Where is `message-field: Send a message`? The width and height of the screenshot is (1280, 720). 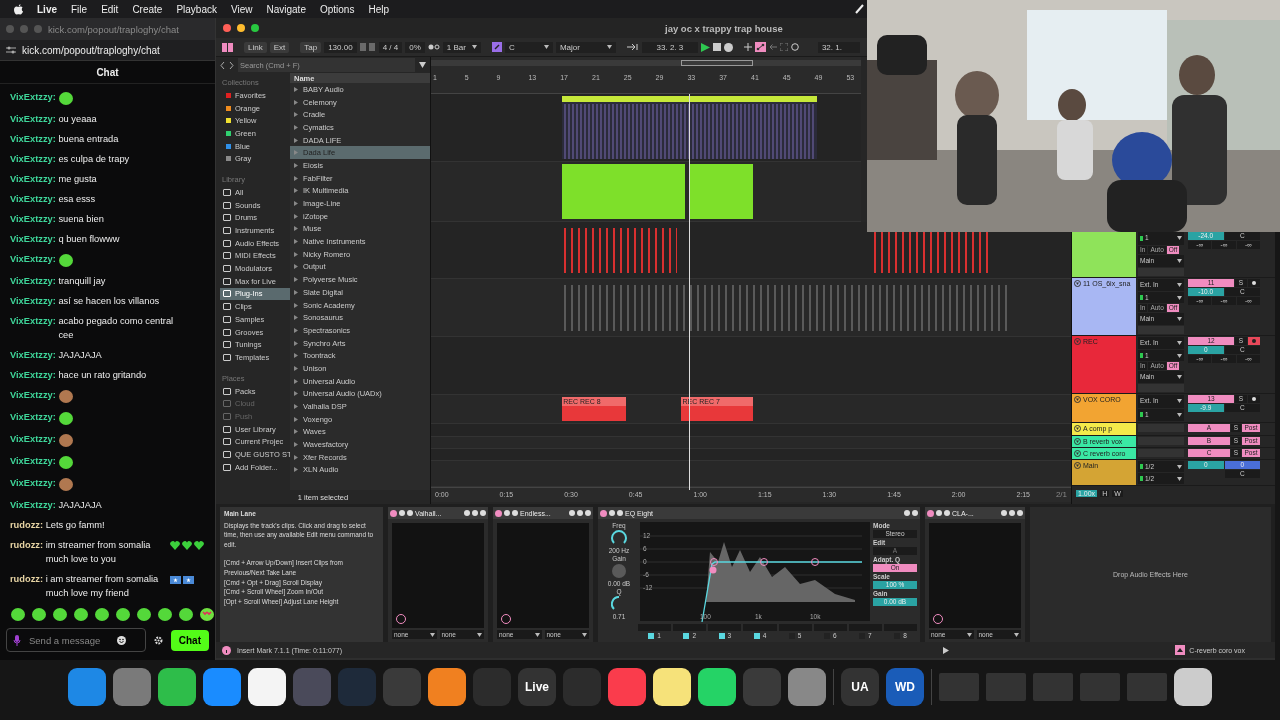
message-field: Send a message is located at coordinates (76, 640).